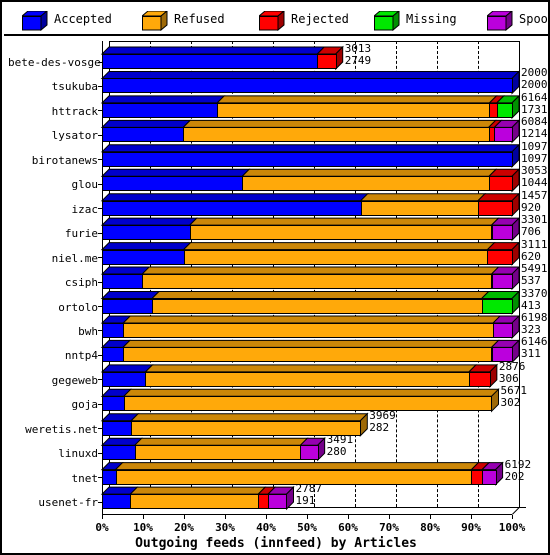  Describe the element at coordinates (184, 528) in the screenshot. I see `x-tick-label: 20%` at that location.